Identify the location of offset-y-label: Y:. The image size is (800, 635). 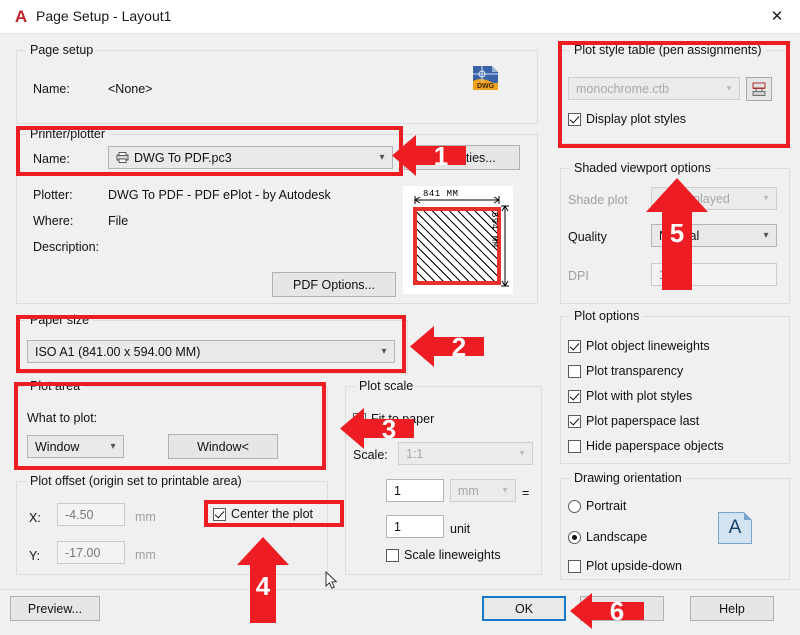
(35, 556).